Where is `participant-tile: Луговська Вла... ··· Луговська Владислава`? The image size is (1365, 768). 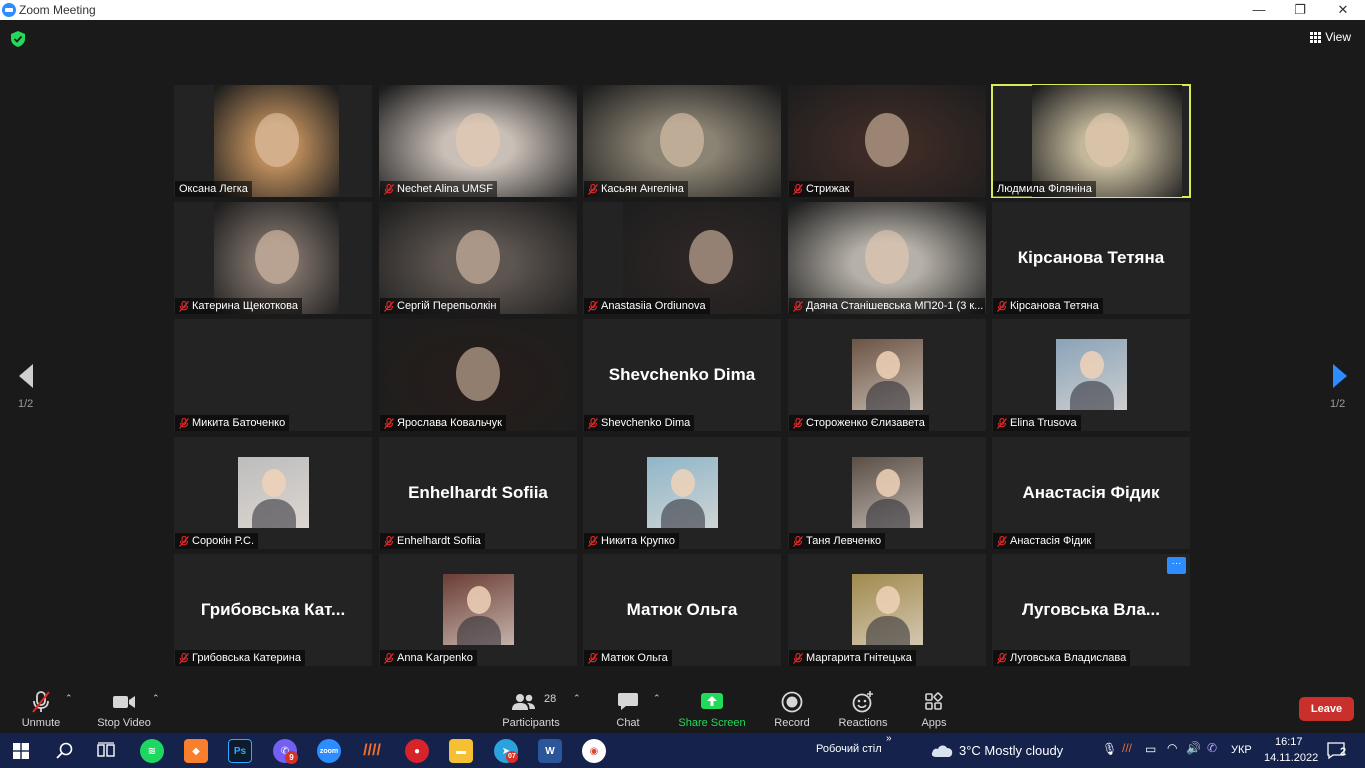 participant-tile: Луговська Вла... ··· Луговська Владислава is located at coordinates (1091, 610).